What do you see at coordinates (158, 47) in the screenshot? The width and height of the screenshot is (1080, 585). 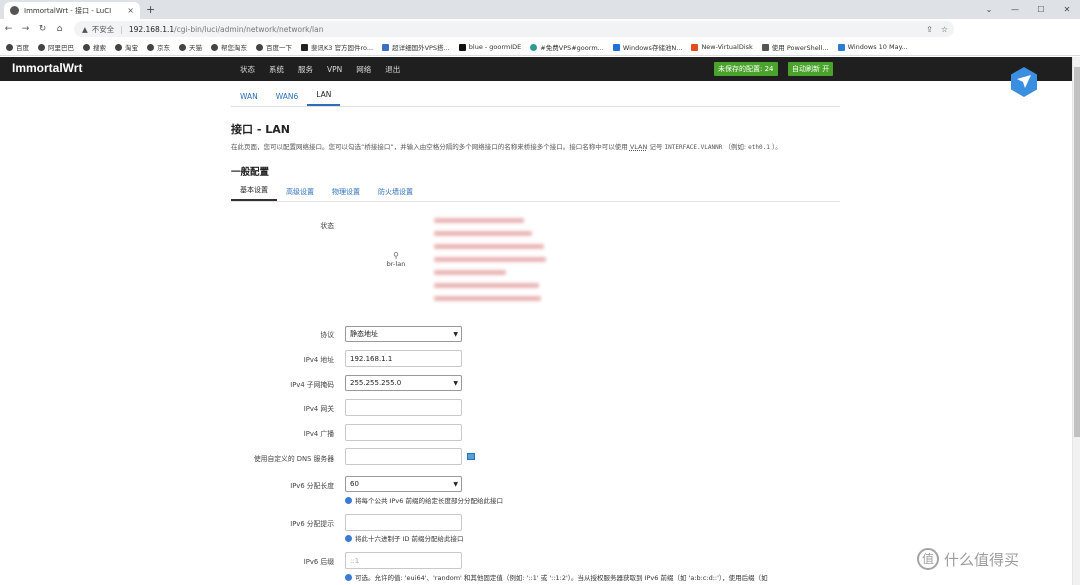 I see `bookmark-item: 京东` at bounding box center [158, 47].